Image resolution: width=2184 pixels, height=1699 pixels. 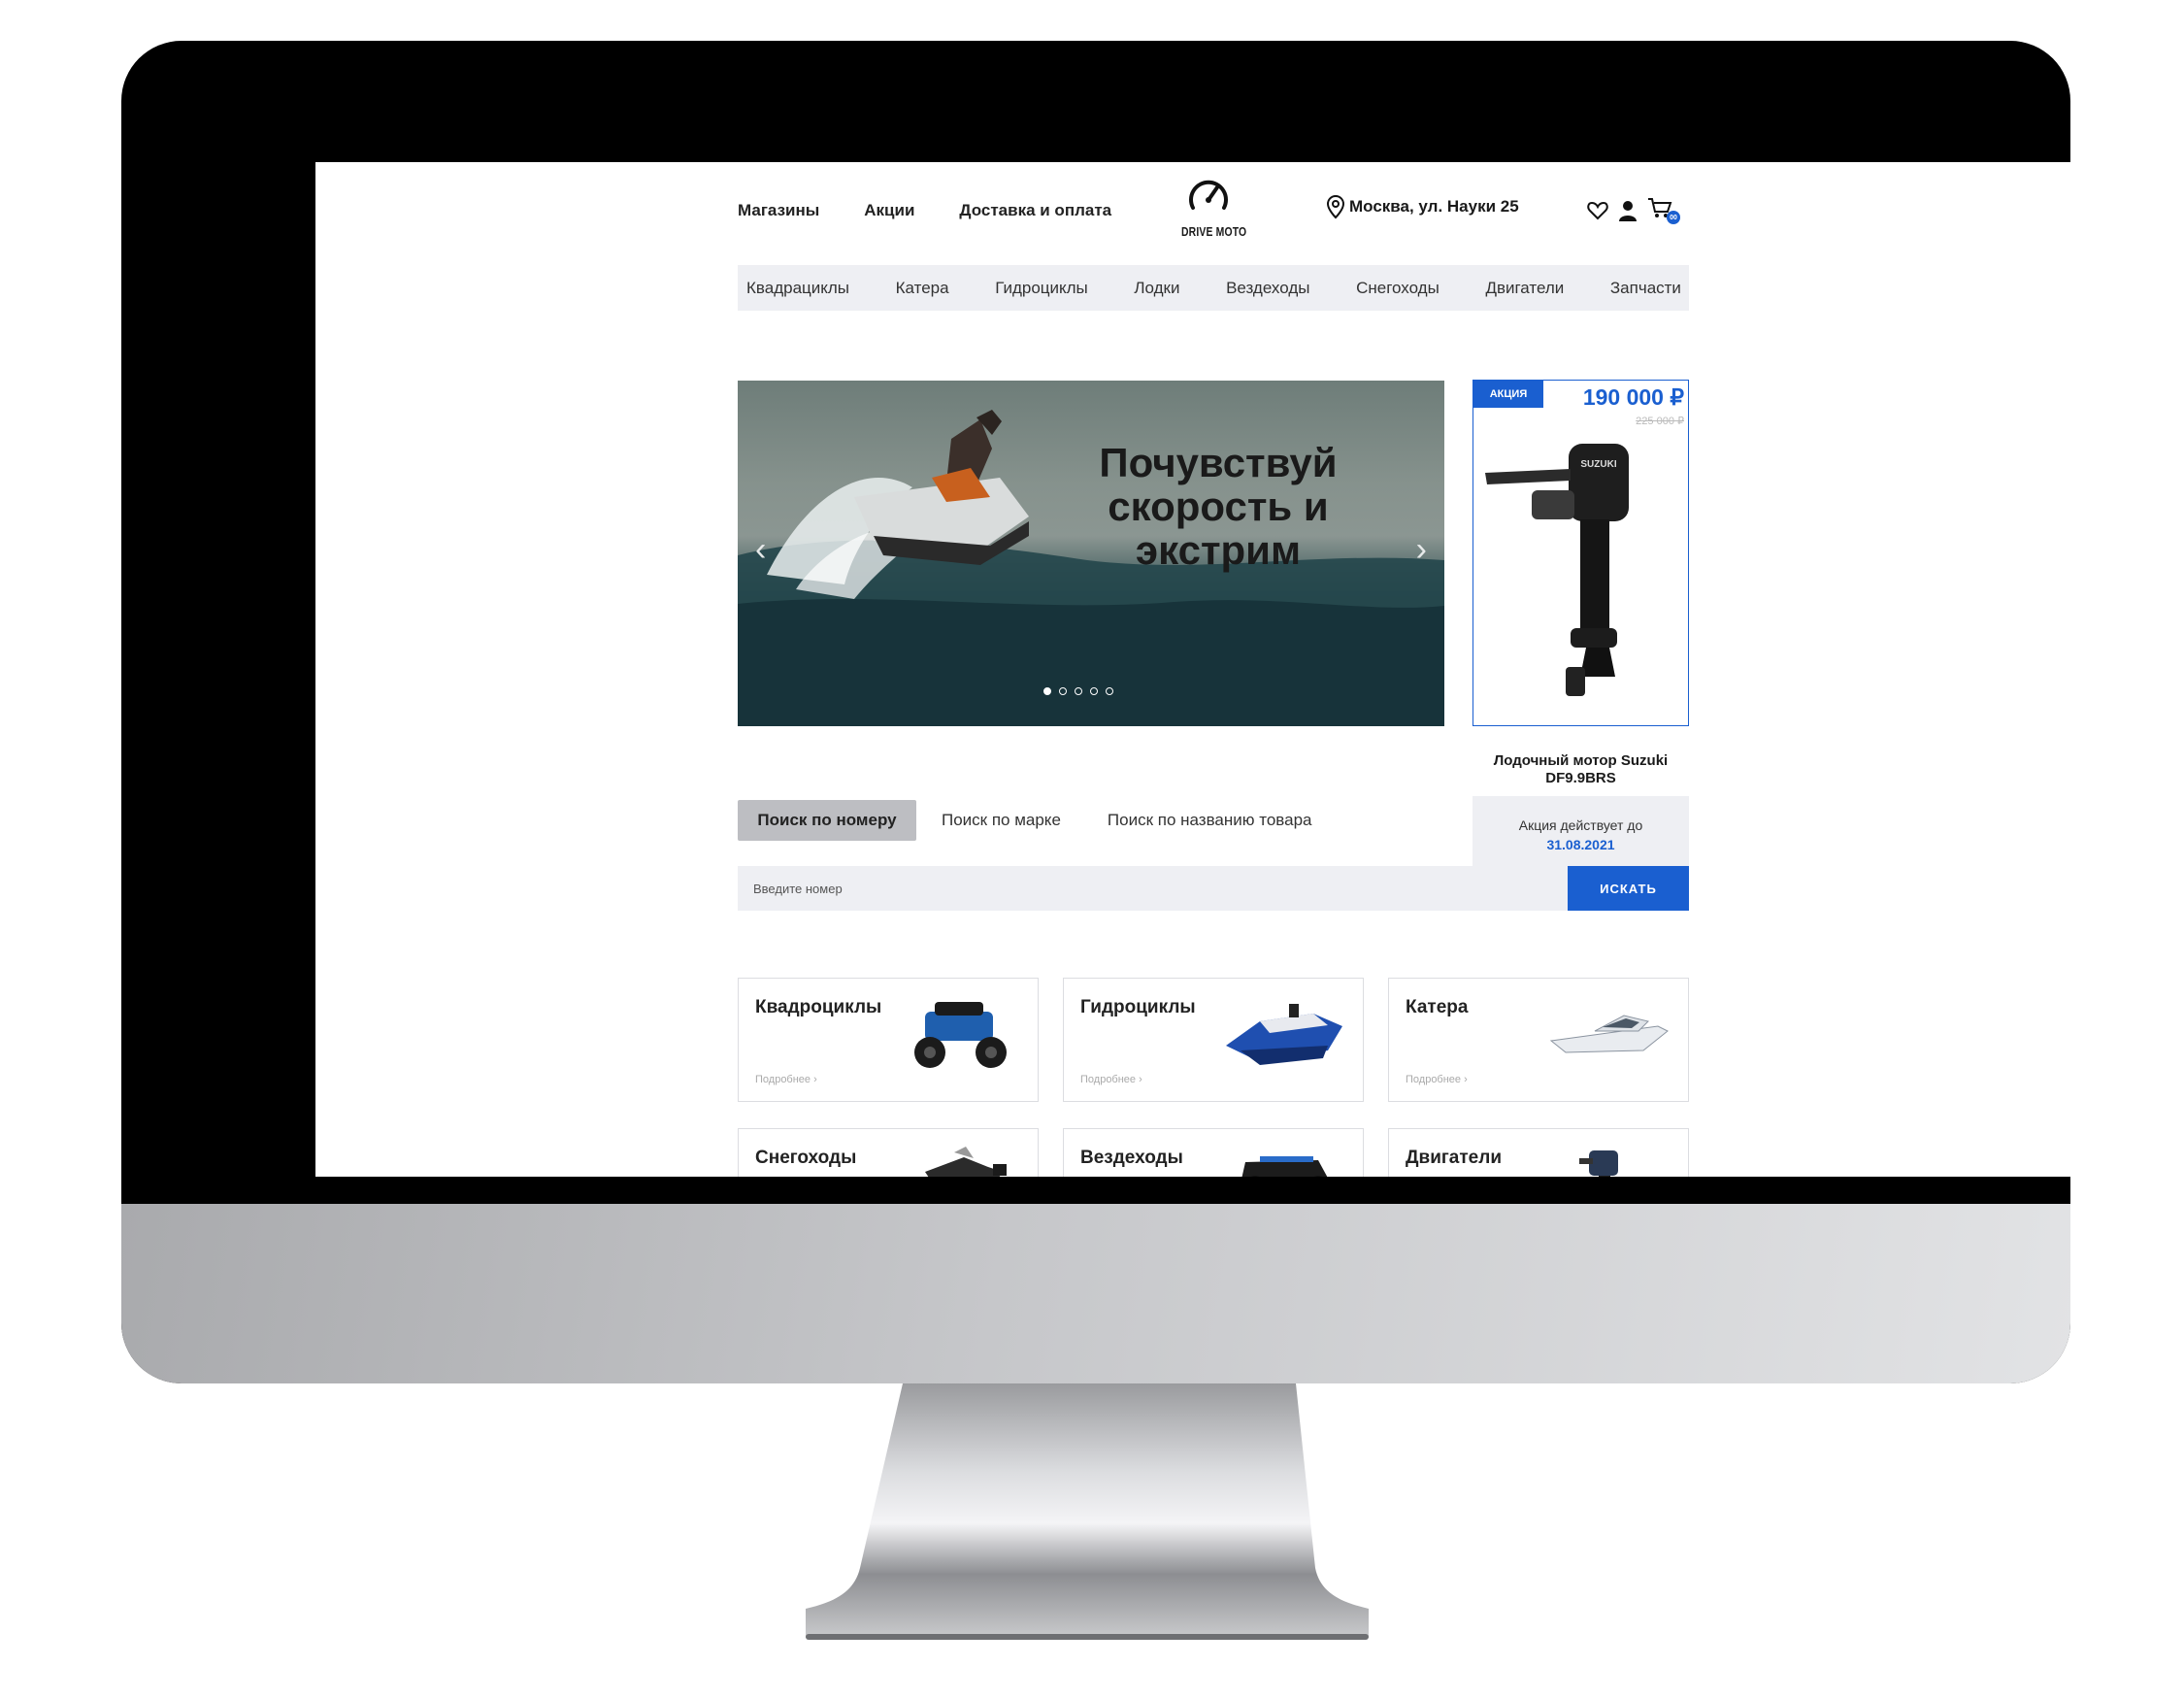 I want to click on category-card-snowmobiles: Снегоходы, so click(x=888, y=1152).